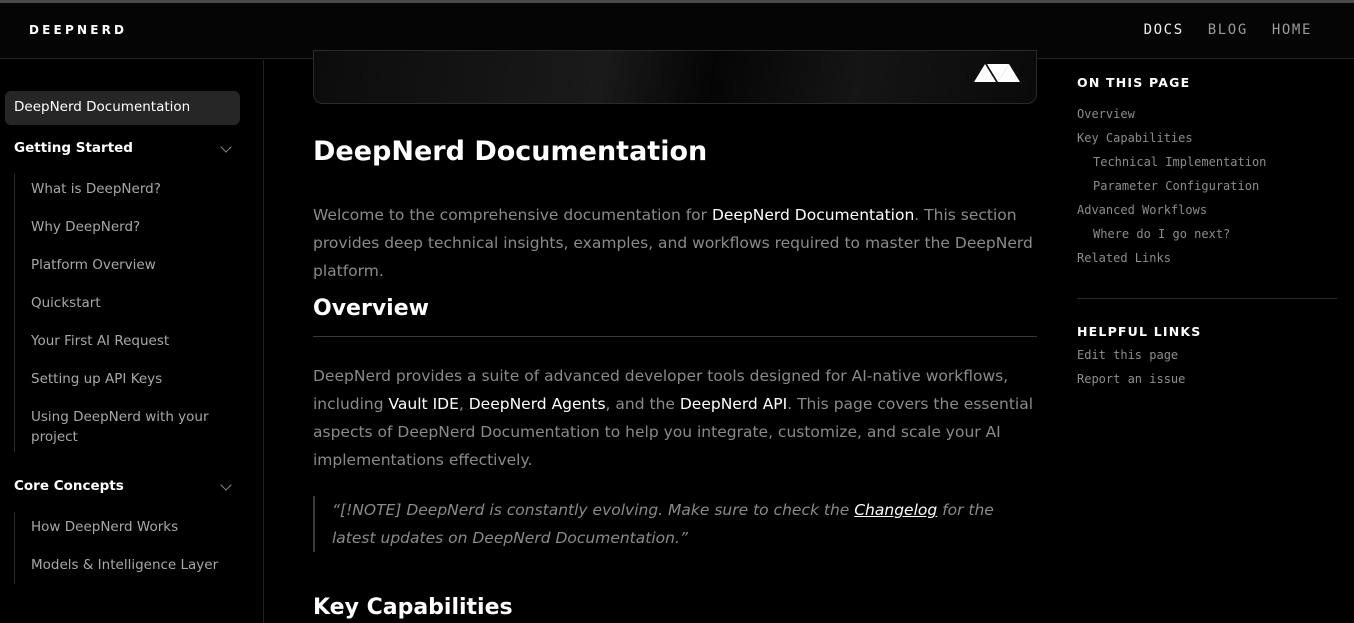 This screenshot has height=623, width=1354. Describe the element at coordinates (1127, 355) in the screenshot. I see `edit-page-link: Edit this page` at that location.